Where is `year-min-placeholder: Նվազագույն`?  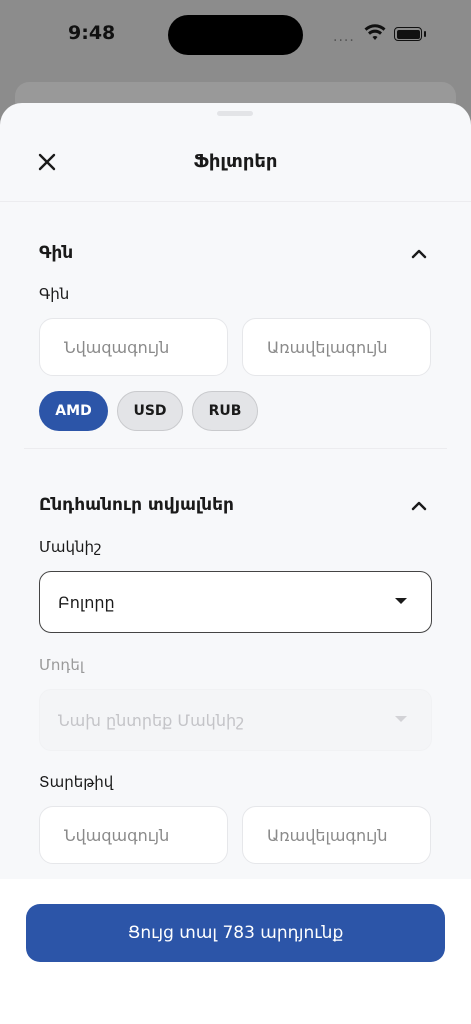 year-min-placeholder: Նվազագույն is located at coordinates (117, 835).